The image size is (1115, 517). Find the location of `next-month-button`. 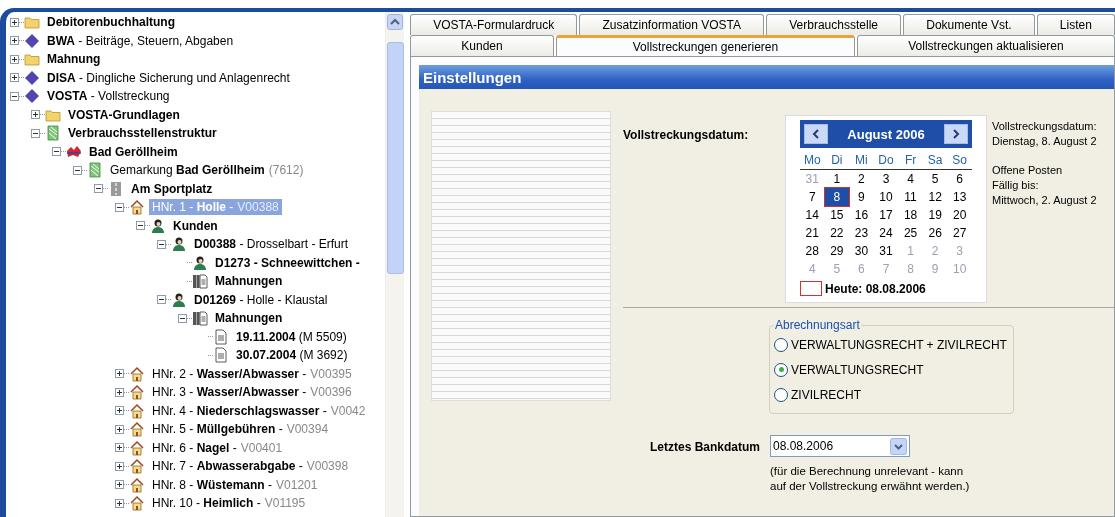

next-month-button is located at coordinates (956, 134).